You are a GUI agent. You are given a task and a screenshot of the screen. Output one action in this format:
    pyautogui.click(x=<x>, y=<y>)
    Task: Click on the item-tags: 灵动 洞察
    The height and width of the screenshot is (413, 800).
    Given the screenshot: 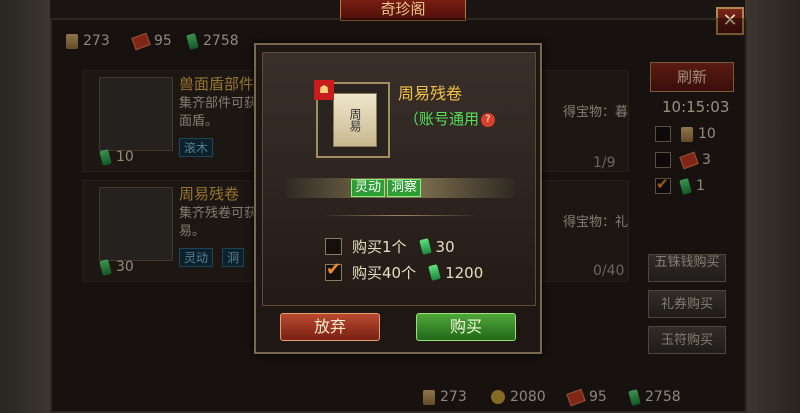 What is the action you would take?
    pyautogui.click(x=386, y=188)
    